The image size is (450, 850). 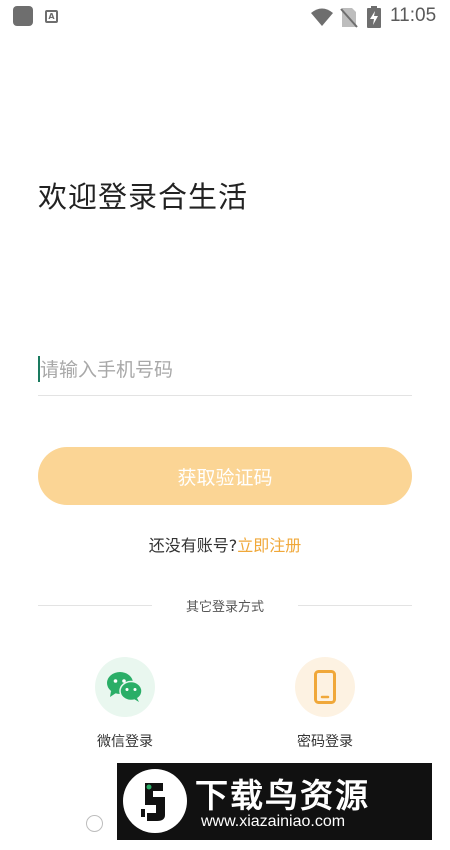 I want to click on wechat-login-button: 微信登录, so click(x=125, y=704).